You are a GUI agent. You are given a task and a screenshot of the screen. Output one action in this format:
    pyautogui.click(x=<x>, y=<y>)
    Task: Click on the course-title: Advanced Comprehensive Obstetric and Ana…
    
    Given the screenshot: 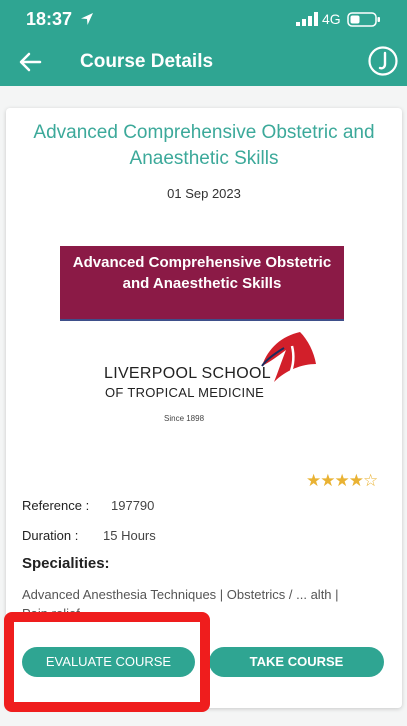 What is the action you would take?
    pyautogui.click(x=204, y=145)
    